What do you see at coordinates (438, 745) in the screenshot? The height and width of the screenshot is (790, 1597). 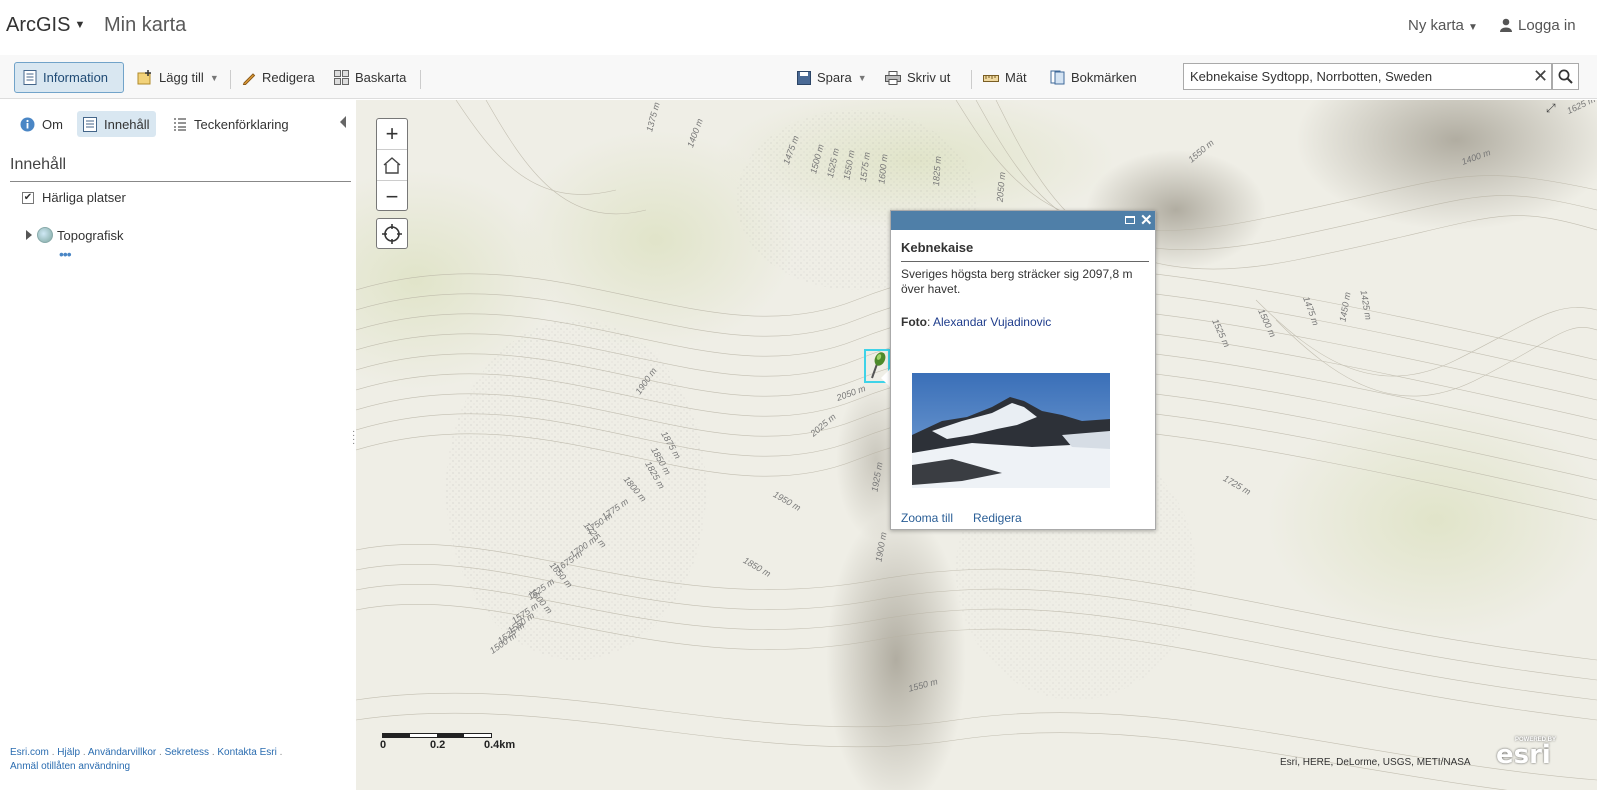 I see `scale-tick-label: 0.2` at bounding box center [438, 745].